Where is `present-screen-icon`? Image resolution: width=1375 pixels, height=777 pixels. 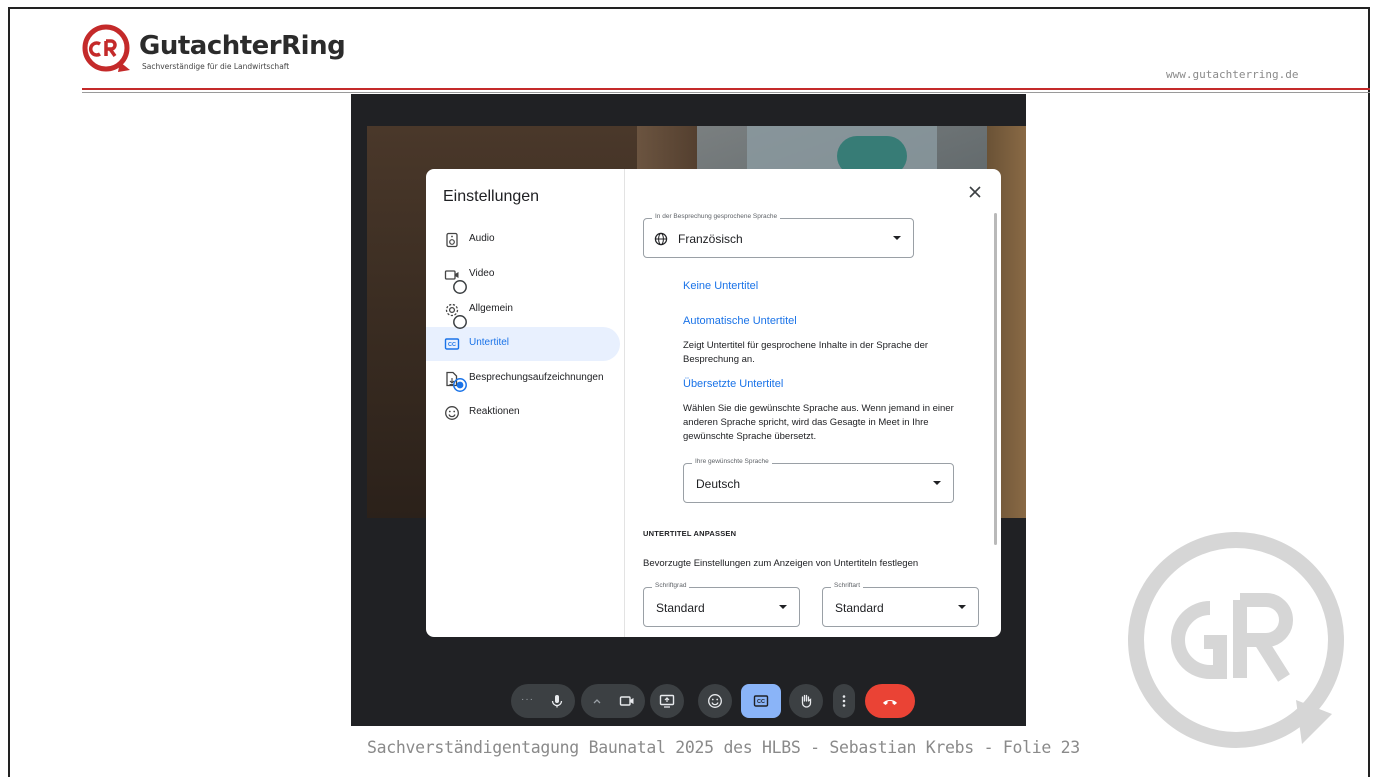
present-screen-icon is located at coordinates (667, 701).